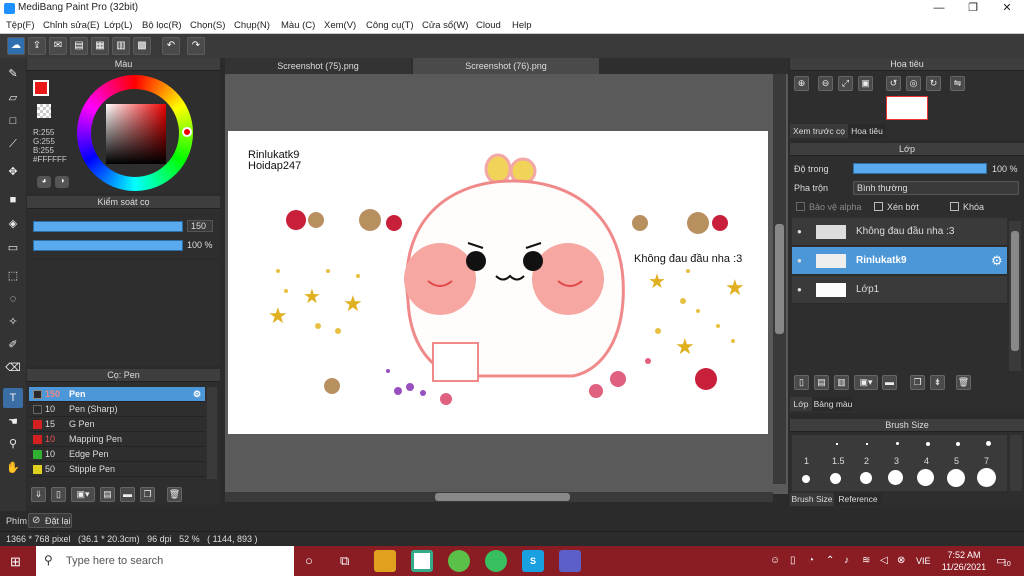  I want to click on new-layer-8bit-icon: ▤, so click(821, 382).